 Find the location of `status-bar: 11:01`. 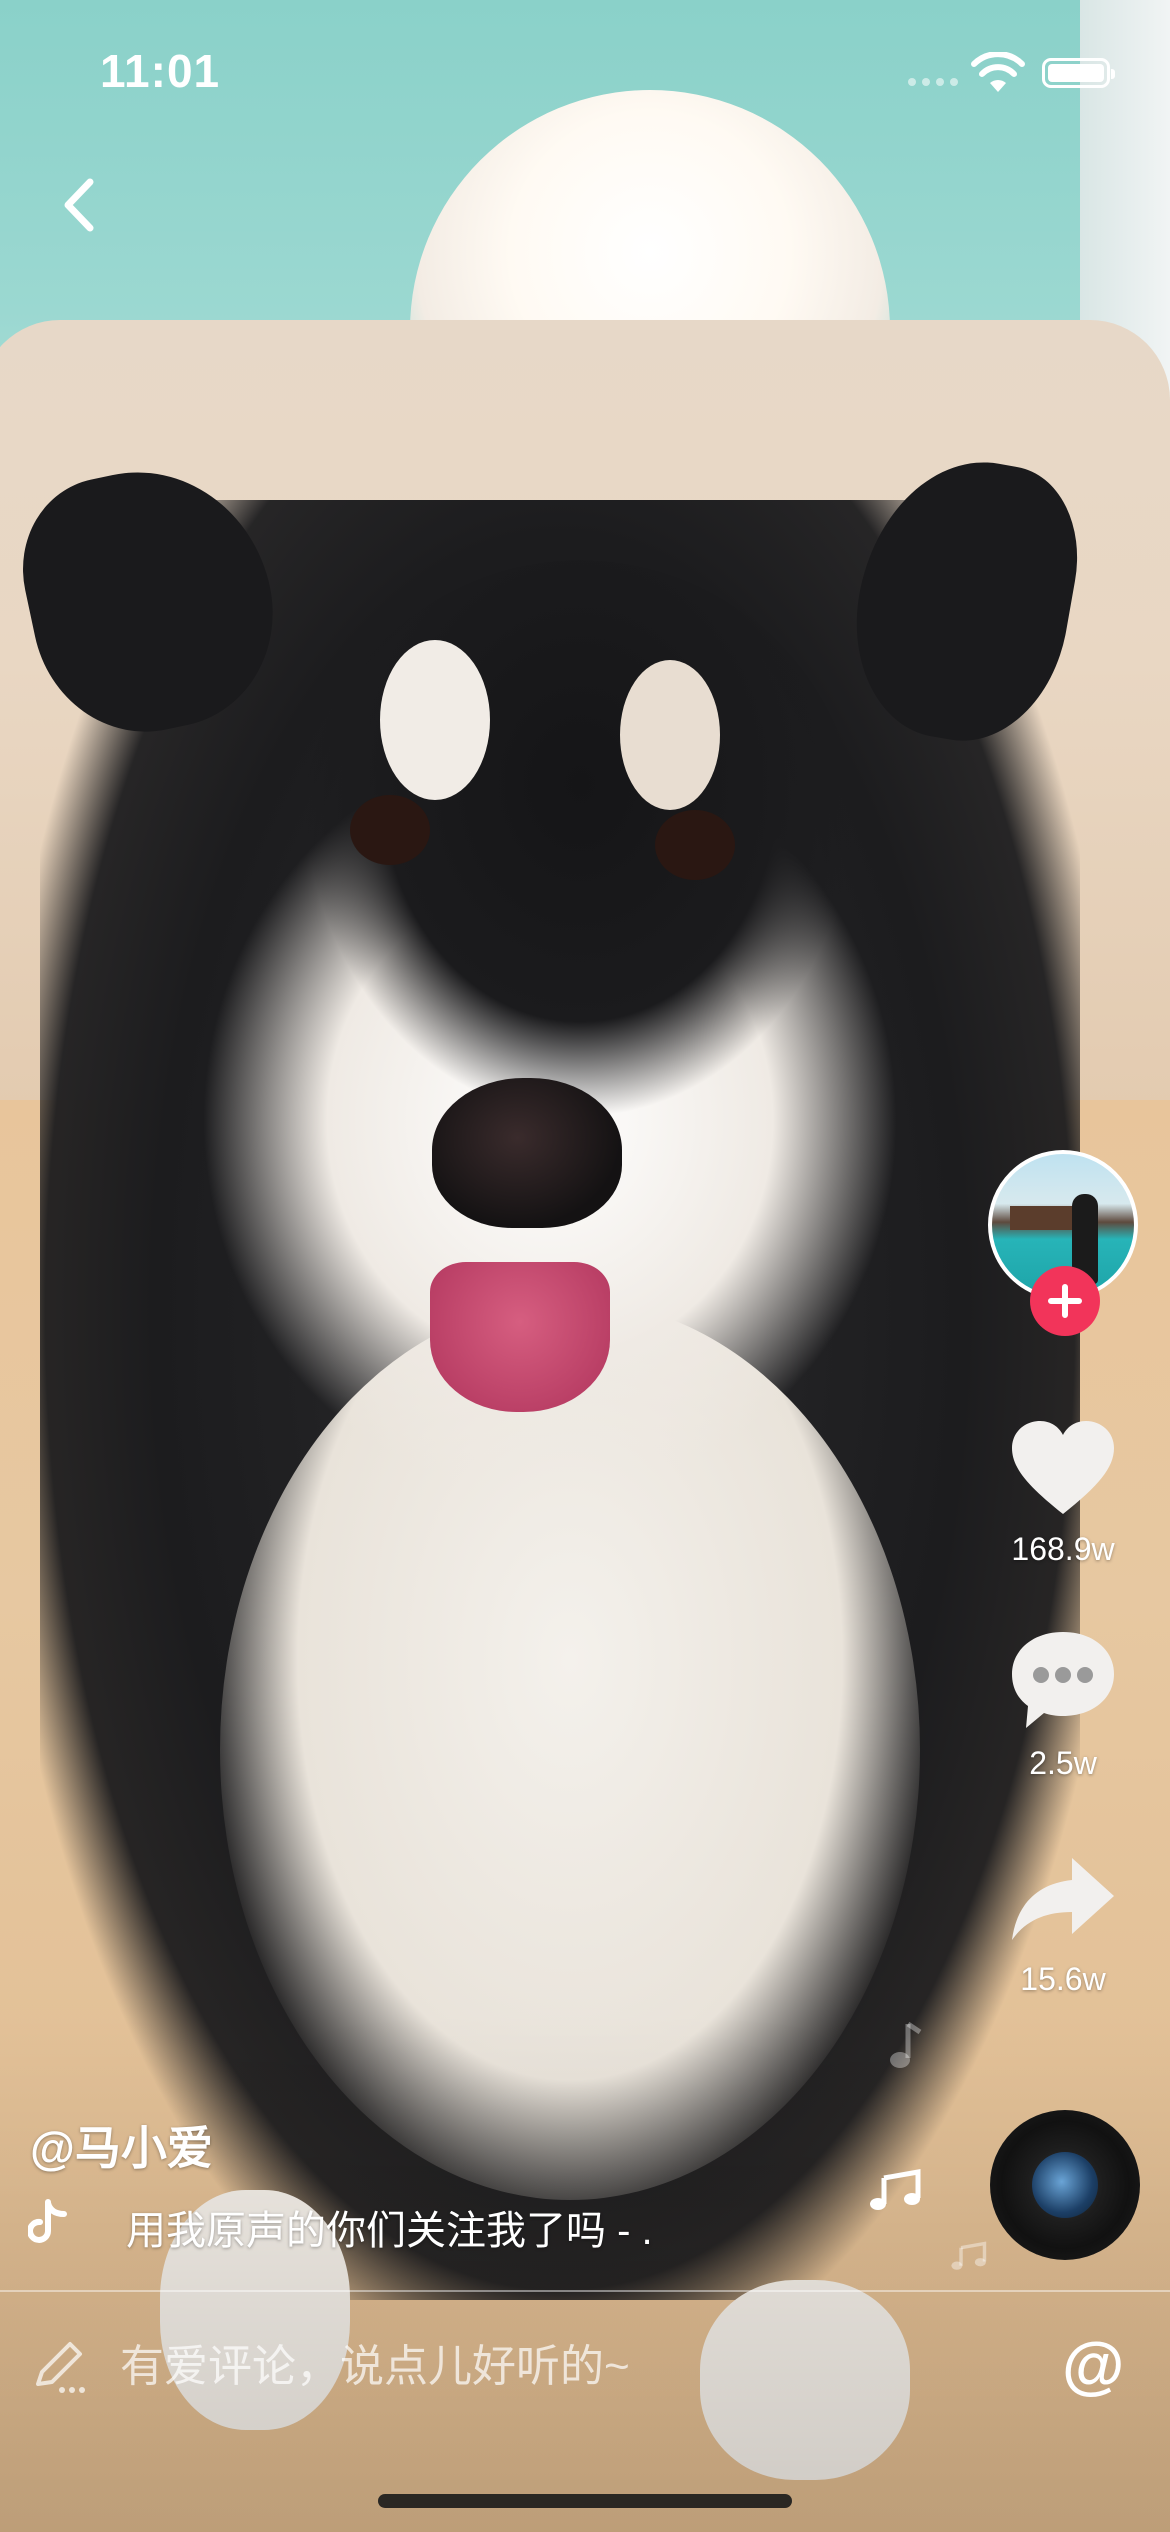

status-bar: 11:01 is located at coordinates (585, 75).